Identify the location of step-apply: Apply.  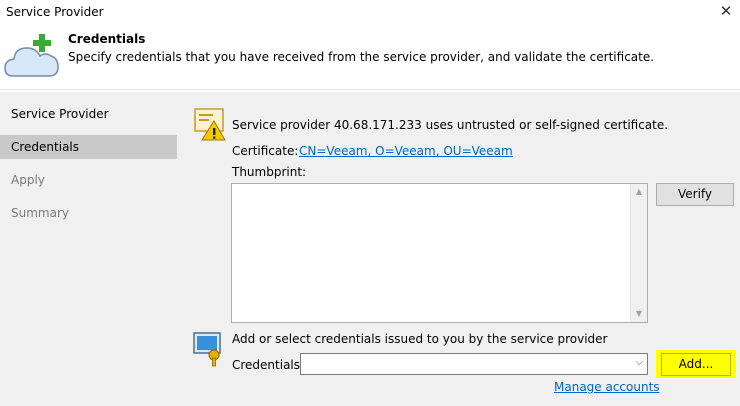
(28, 180).